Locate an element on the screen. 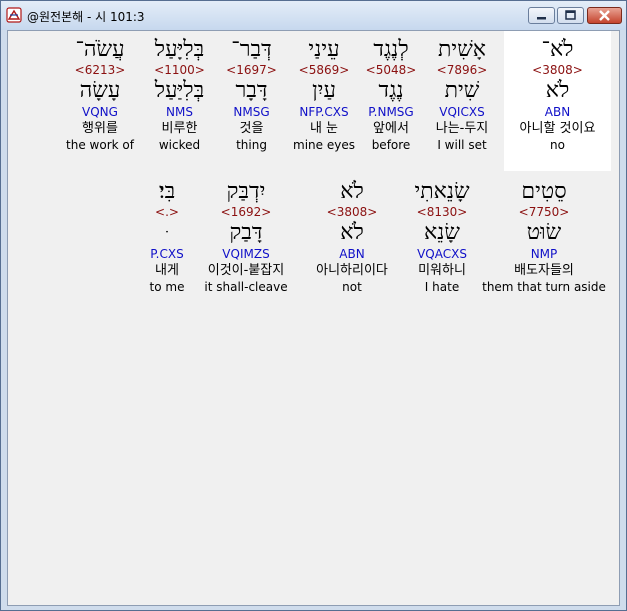  window-title: @원전본해 - 시 101:3 is located at coordinates (86, 17).